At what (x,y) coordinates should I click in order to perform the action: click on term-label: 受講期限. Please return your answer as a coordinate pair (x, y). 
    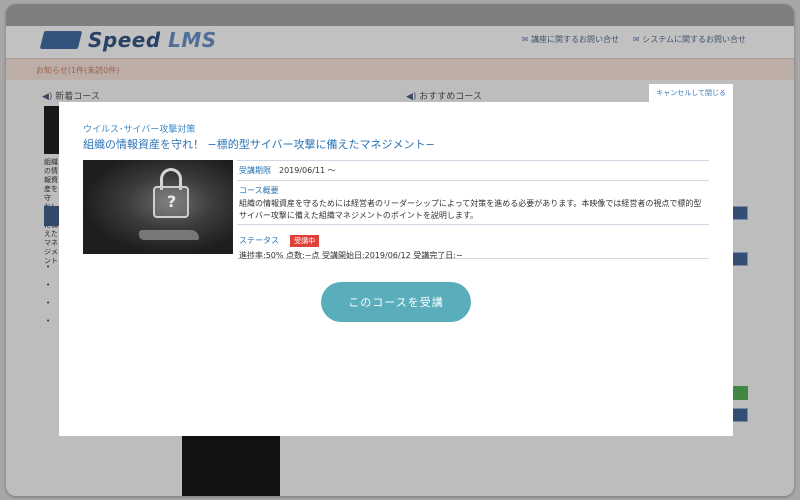
    Looking at the image, I should click on (255, 170).